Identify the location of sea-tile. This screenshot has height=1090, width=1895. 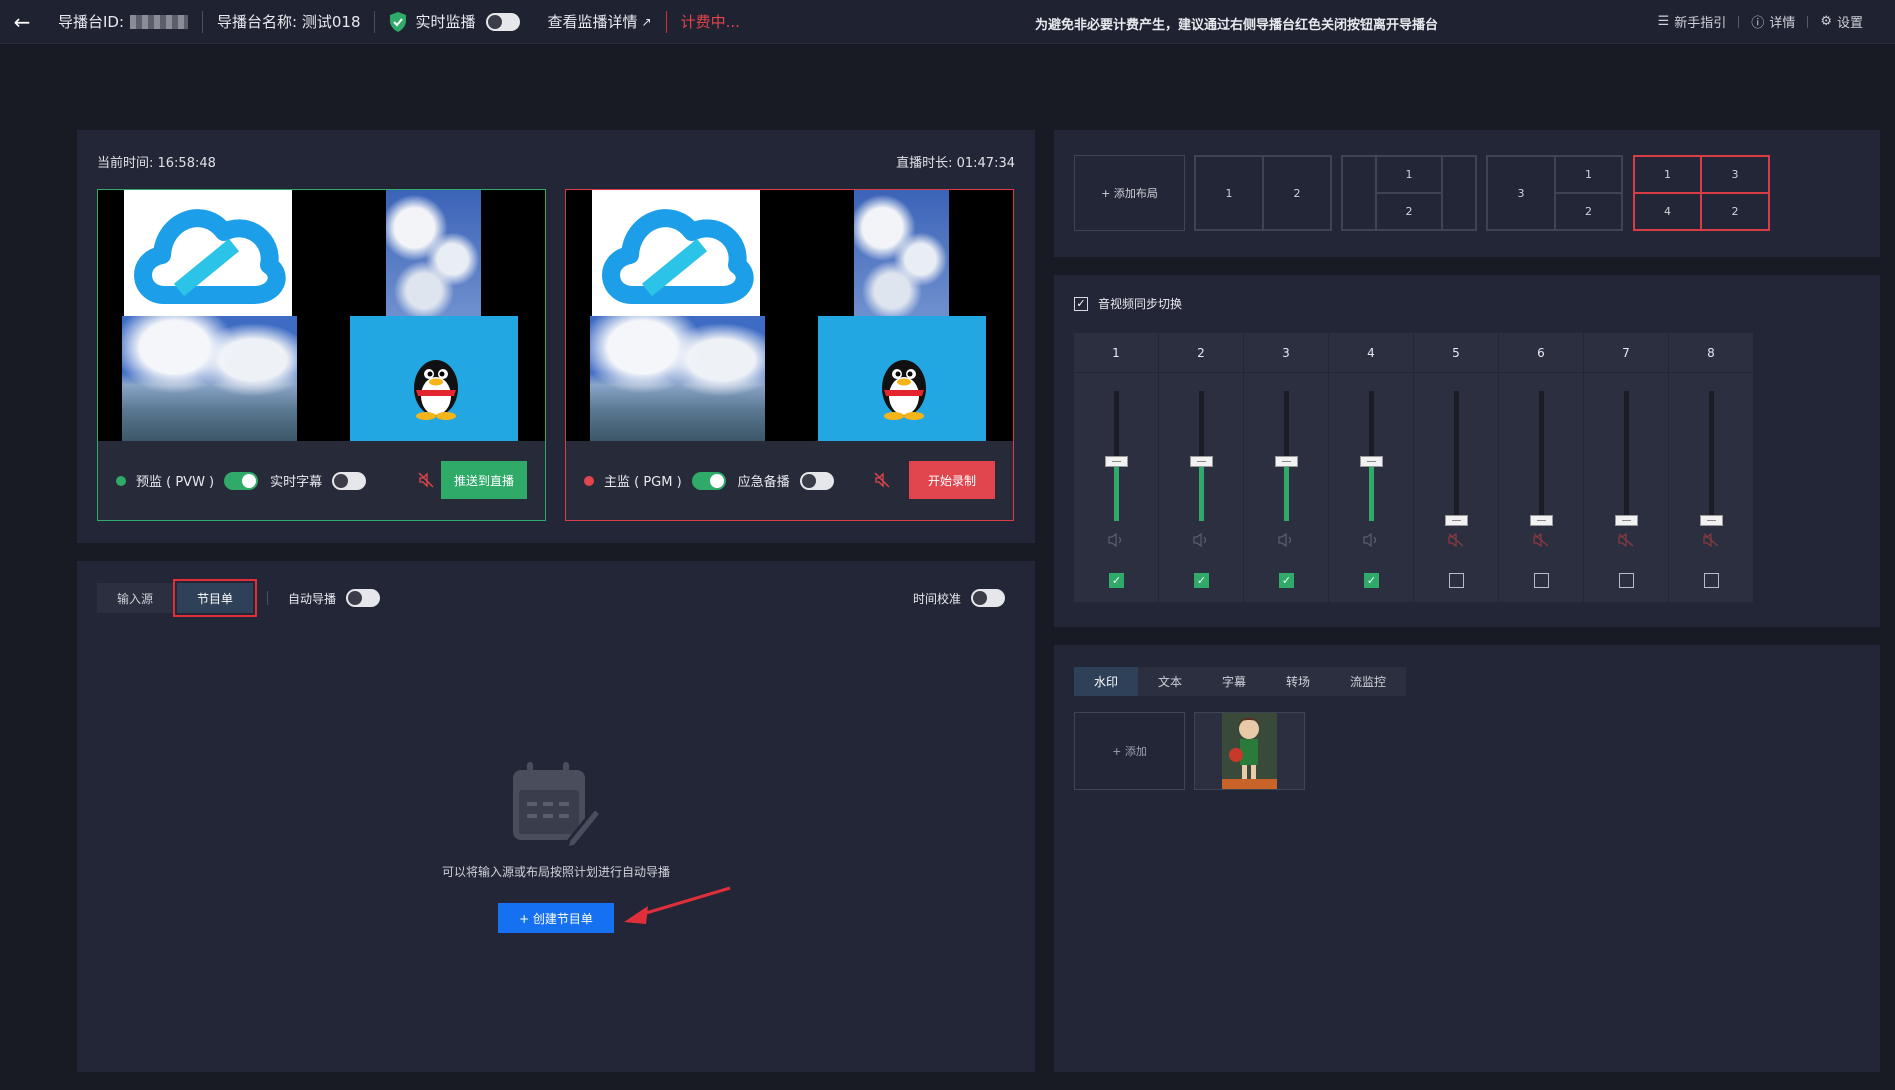
(209, 378).